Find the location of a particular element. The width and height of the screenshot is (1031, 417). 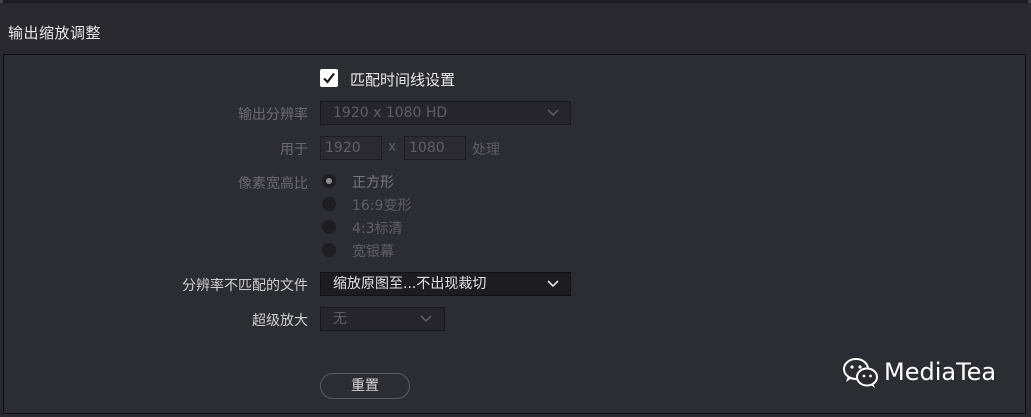

radio-cinemascope-label: 宽银幕 is located at coordinates (373, 252).